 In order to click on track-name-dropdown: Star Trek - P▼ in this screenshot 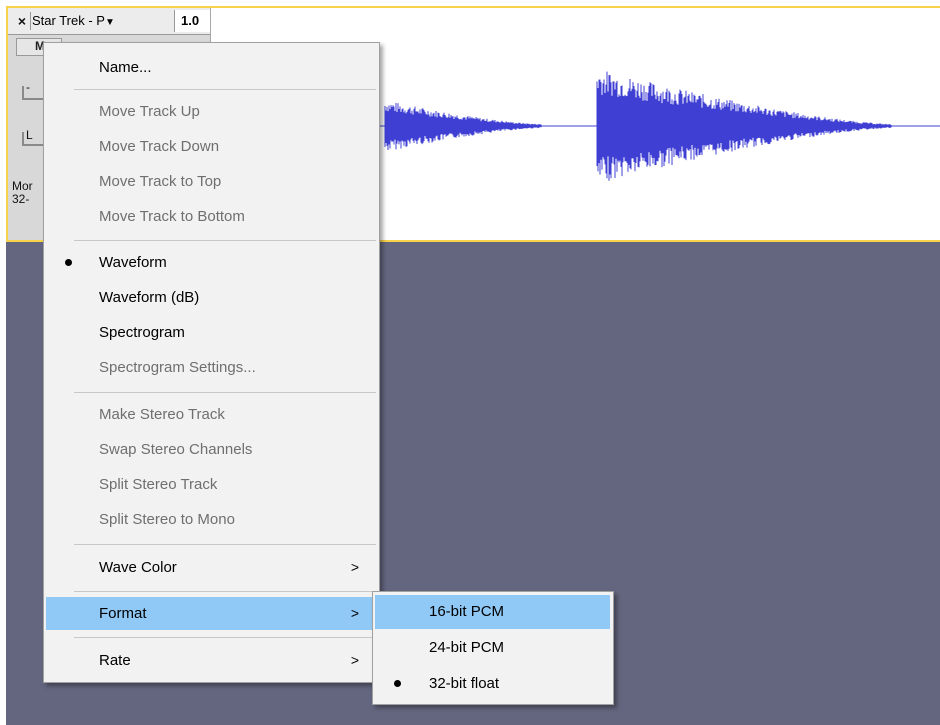, I will do `click(97, 21)`.